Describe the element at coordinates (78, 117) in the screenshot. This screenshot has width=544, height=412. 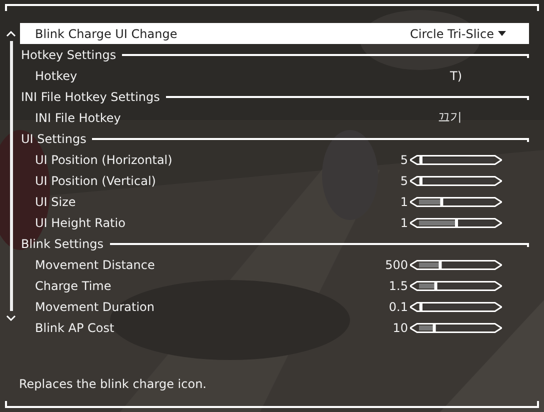
I see `setting-label: INI File Hotkey` at that location.